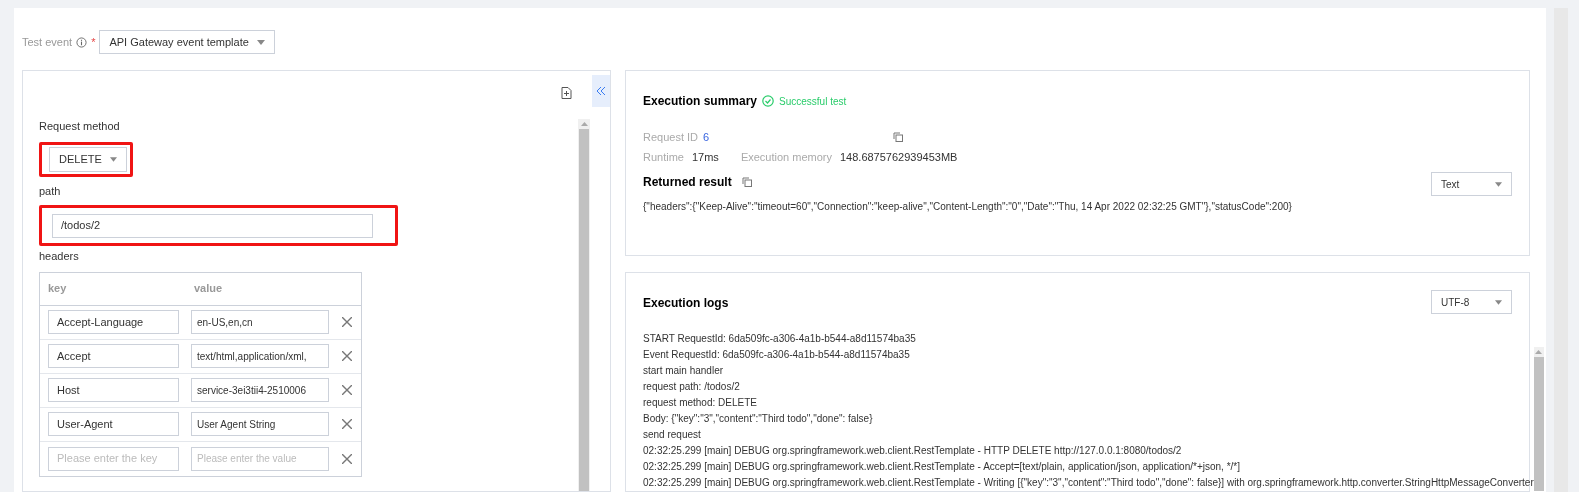 The width and height of the screenshot is (1579, 492). I want to click on path-field: /todos/2, so click(212, 225).